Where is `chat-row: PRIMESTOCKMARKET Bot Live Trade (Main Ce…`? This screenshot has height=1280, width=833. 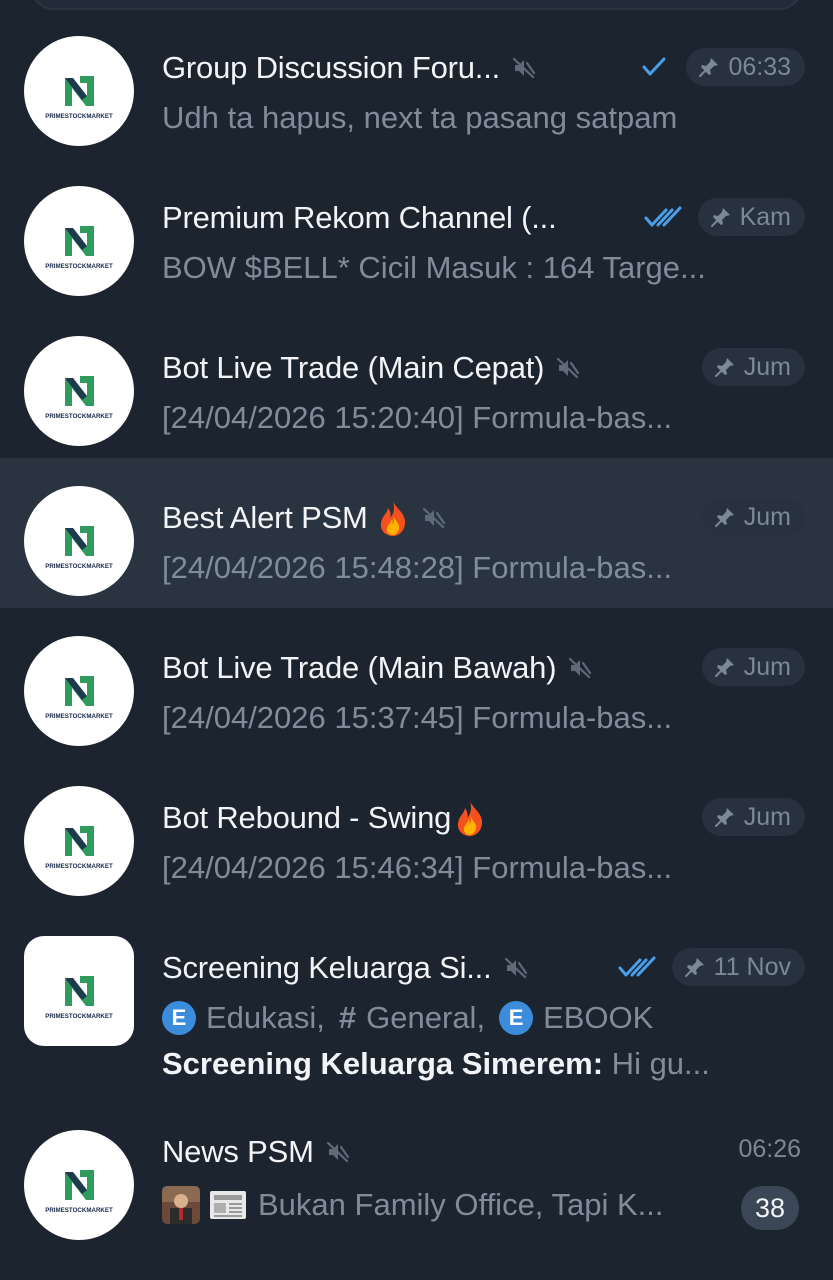 chat-row: PRIMESTOCKMARKET Bot Live Trade (Main Ce… is located at coordinates (416, 383).